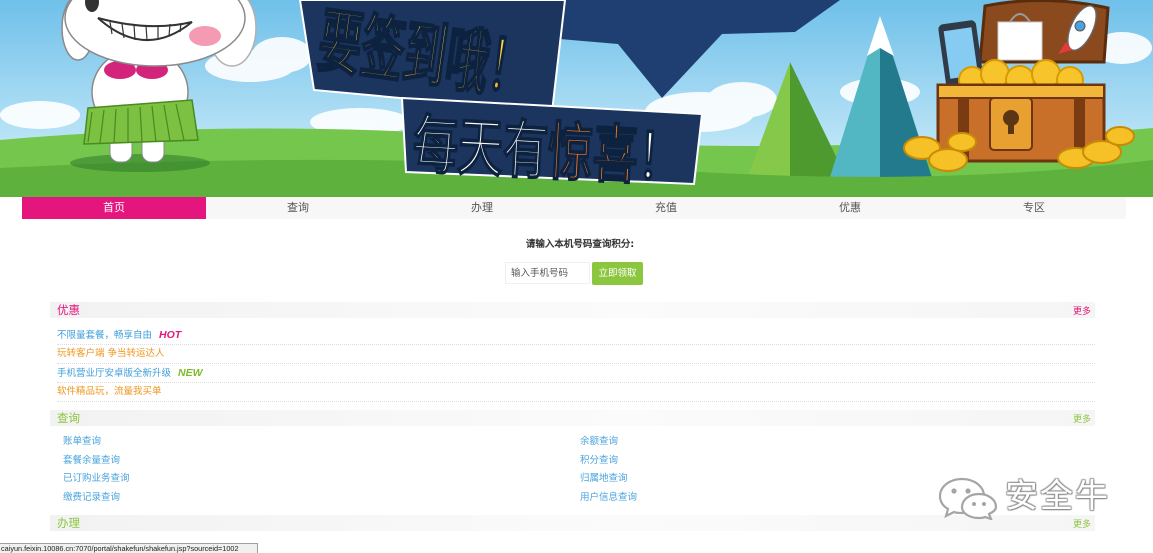  I want to click on query-link-bill: 账单查询, so click(82, 442).